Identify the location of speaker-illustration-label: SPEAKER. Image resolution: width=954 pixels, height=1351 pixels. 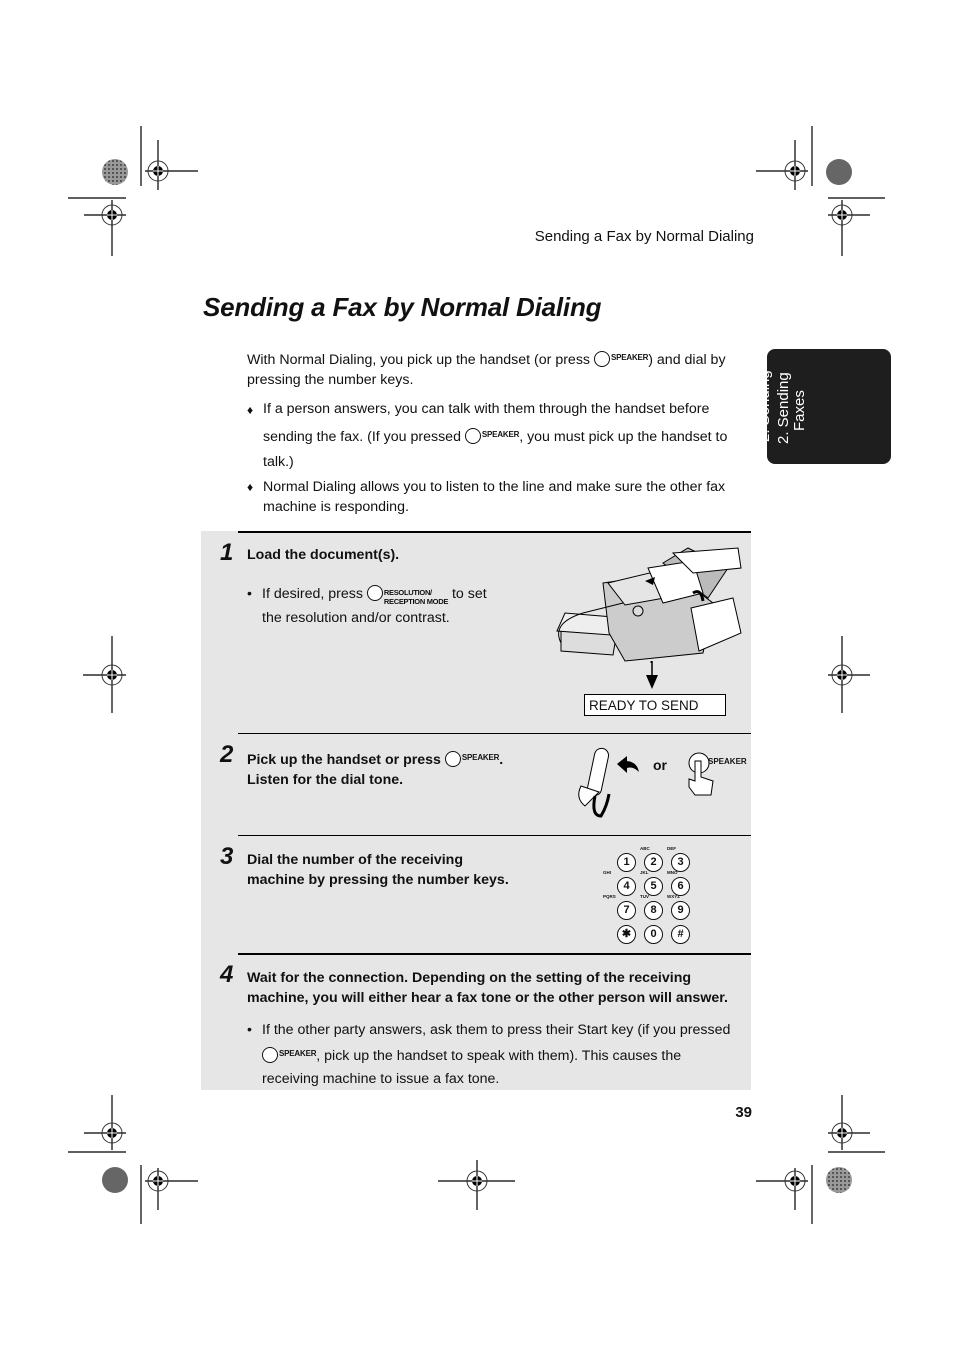
(727, 761).